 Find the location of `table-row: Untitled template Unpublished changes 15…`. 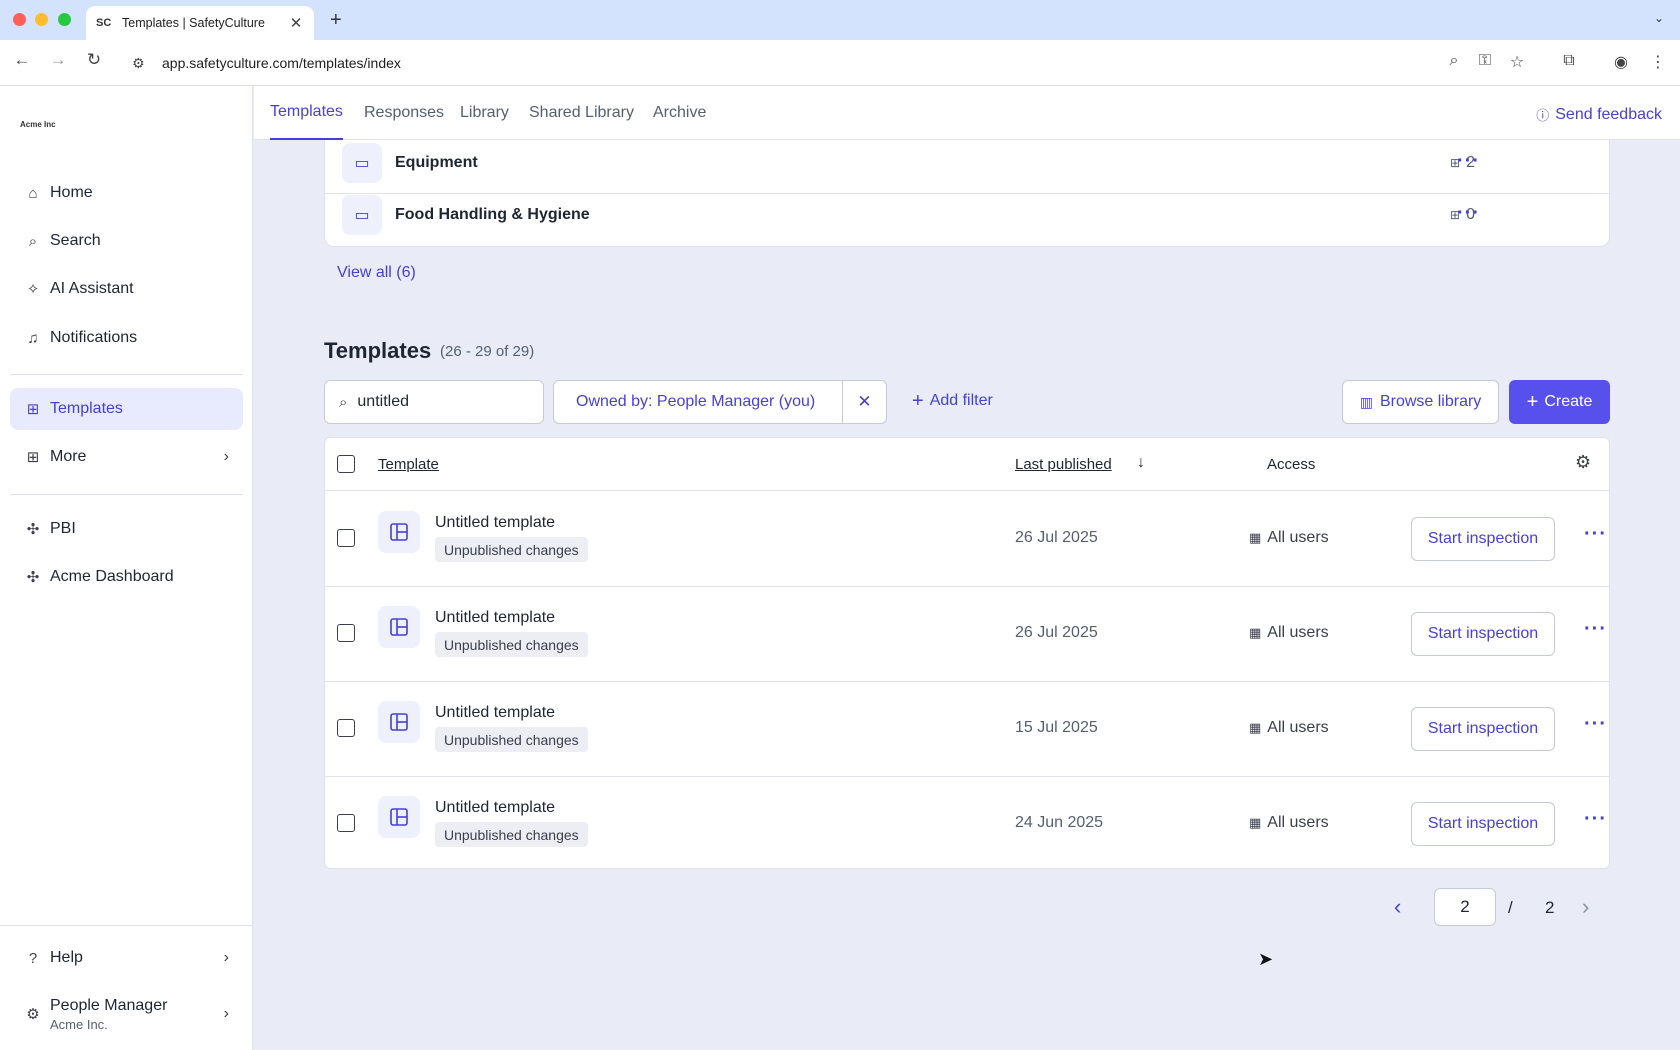

table-row: Untitled template Unpublished changes 15… is located at coordinates (967, 729).